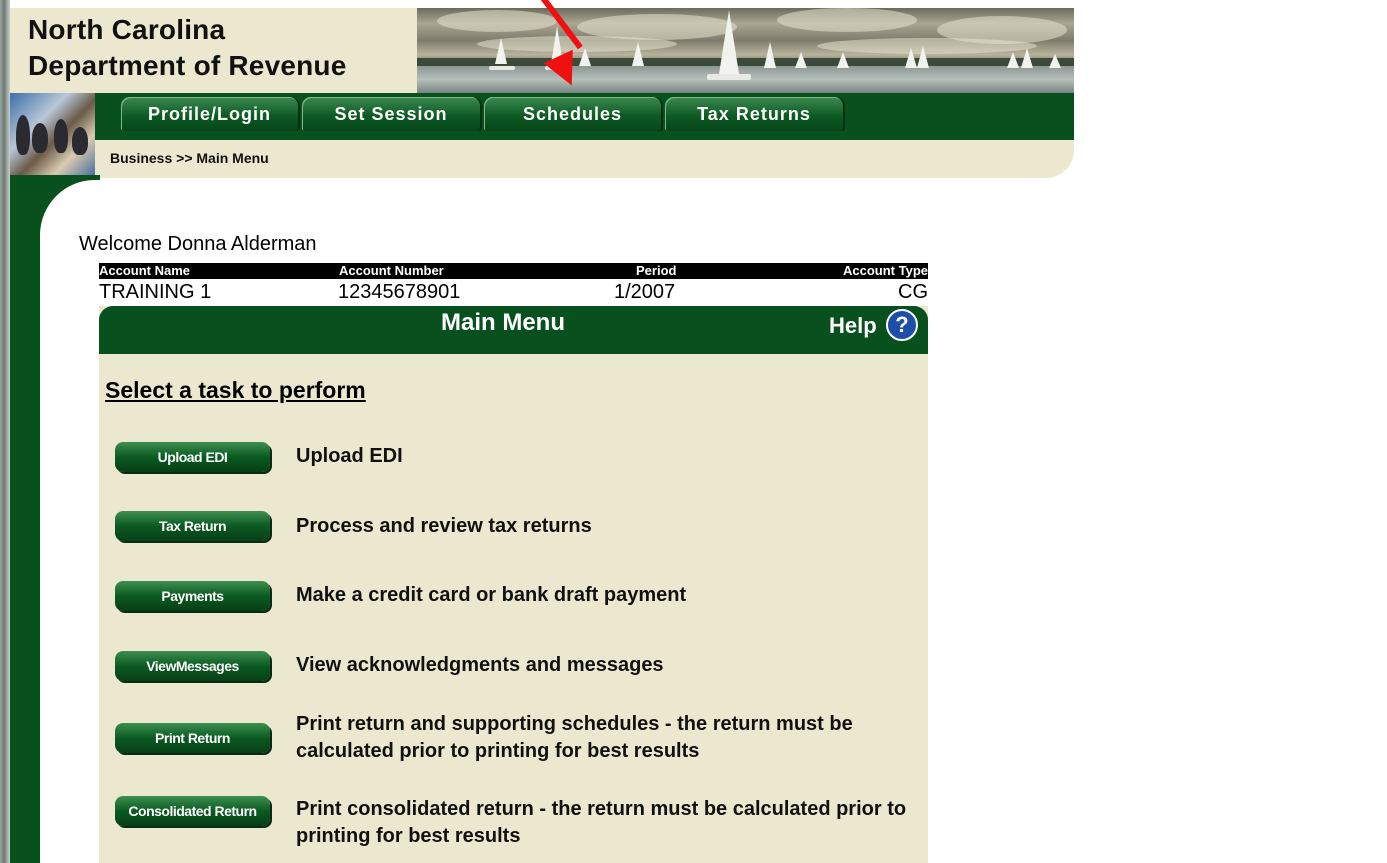 The image size is (1387, 863). What do you see at coordinates (192, 666) in the screenshot?
I see `view-messages-button: ViewMessages` at bounding box center [192, 666].